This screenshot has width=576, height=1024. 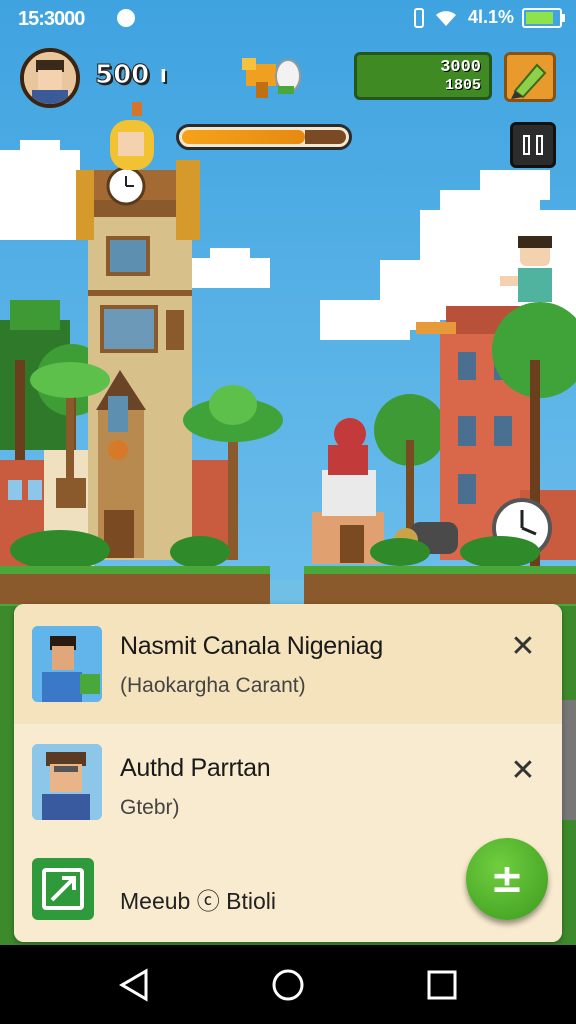 What do you see at coordinates (462, 85) in the screenshot?
I see `resource-bottom-value: 1805` at bounding box center [462, 85].